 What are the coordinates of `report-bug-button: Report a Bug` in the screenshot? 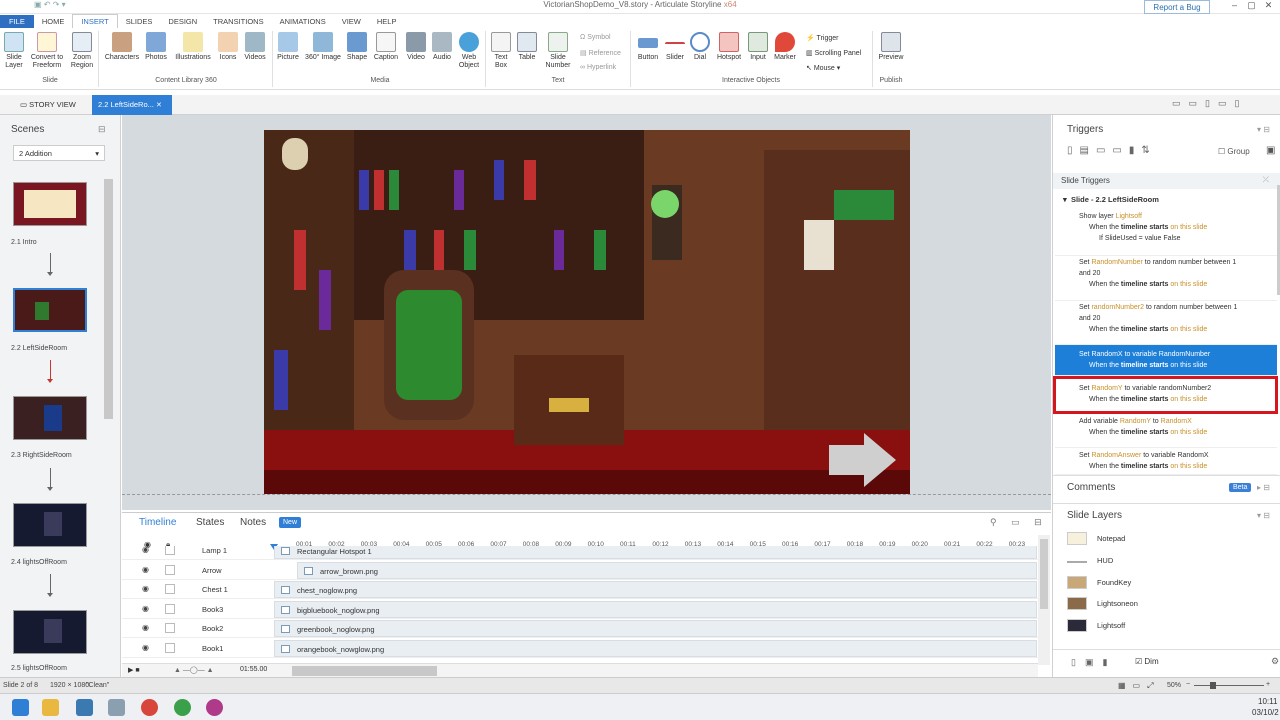 It's located at (1177, 7).